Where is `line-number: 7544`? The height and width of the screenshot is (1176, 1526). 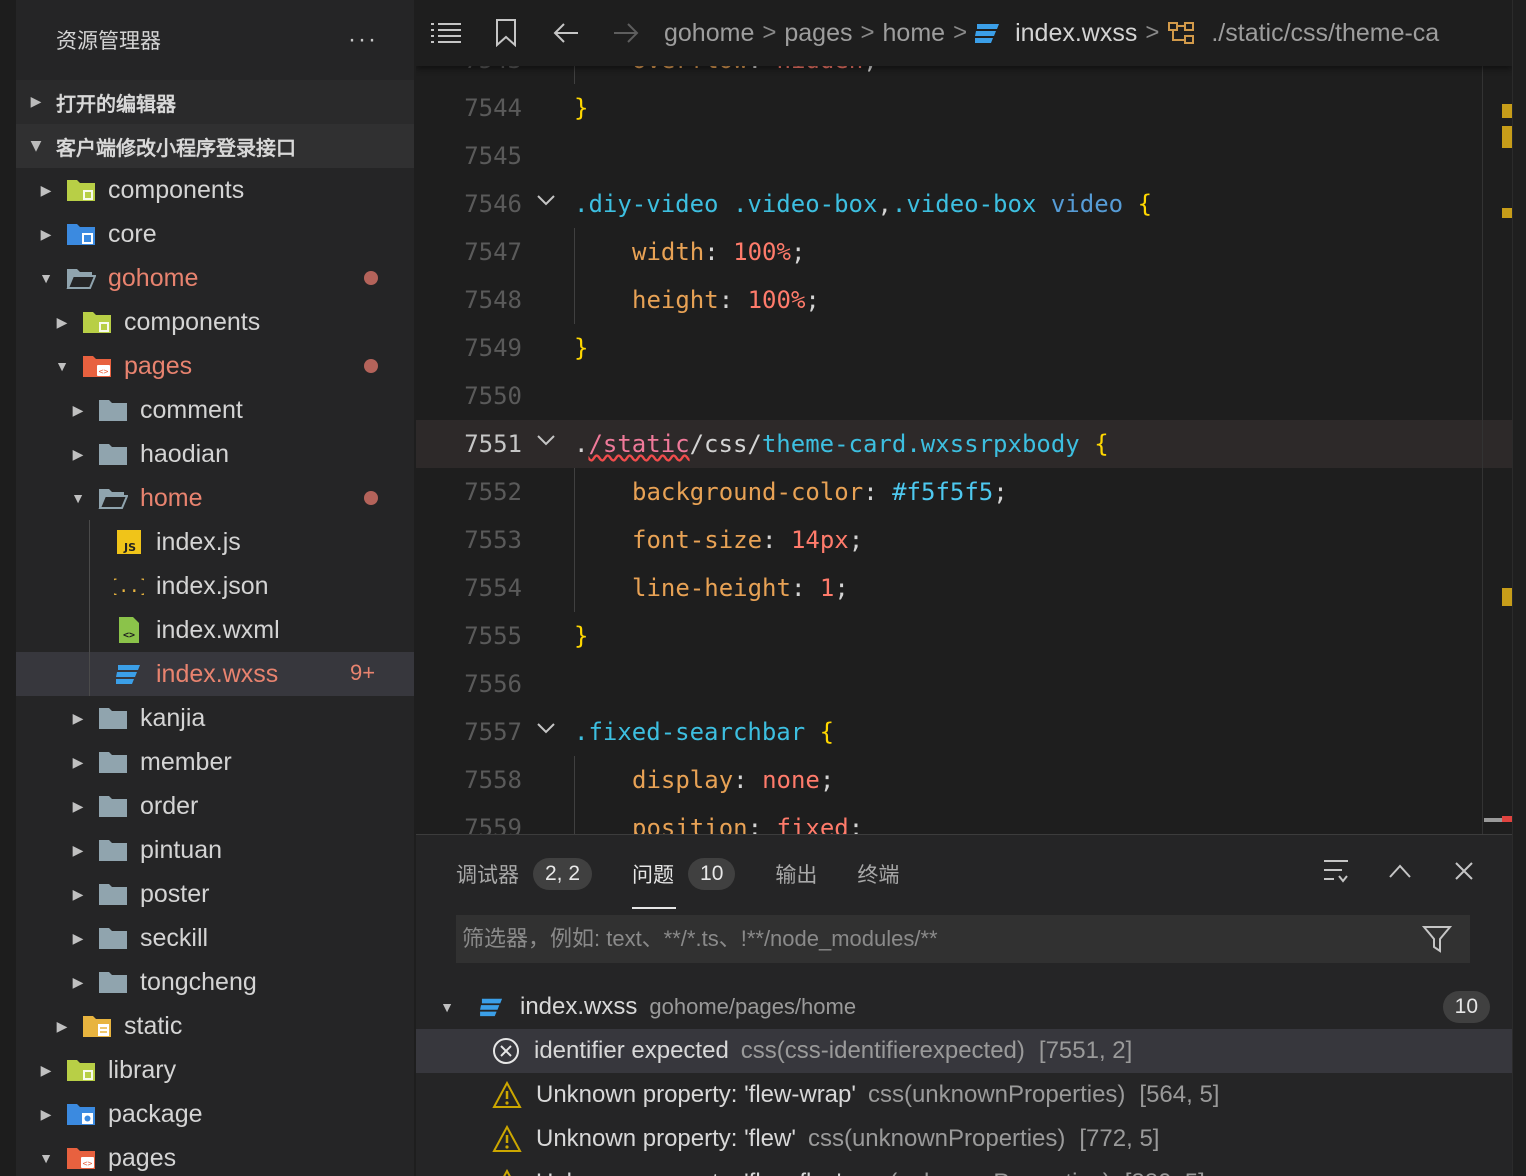 line-number: 7544 is located at coordinates (493, 108).